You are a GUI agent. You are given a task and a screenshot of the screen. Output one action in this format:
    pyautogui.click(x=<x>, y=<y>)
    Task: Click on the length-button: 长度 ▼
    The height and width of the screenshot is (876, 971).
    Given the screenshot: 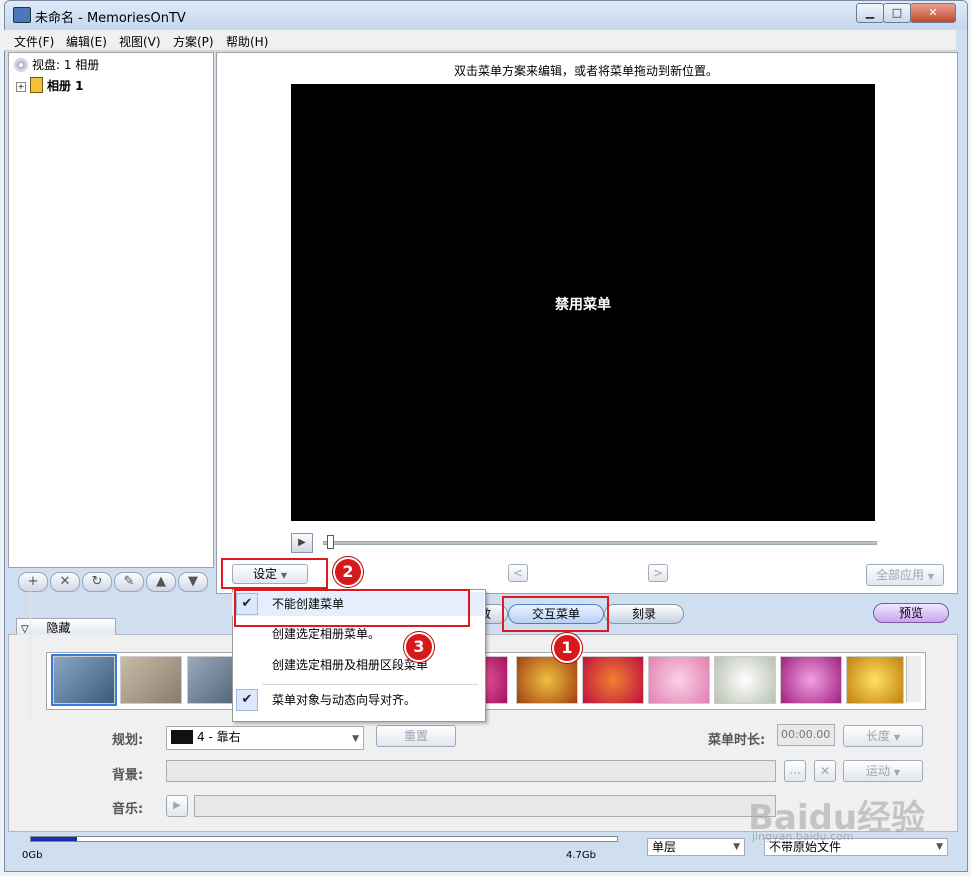 What is the action you would take?
    pyautogui.click(x=883, y=736)
    